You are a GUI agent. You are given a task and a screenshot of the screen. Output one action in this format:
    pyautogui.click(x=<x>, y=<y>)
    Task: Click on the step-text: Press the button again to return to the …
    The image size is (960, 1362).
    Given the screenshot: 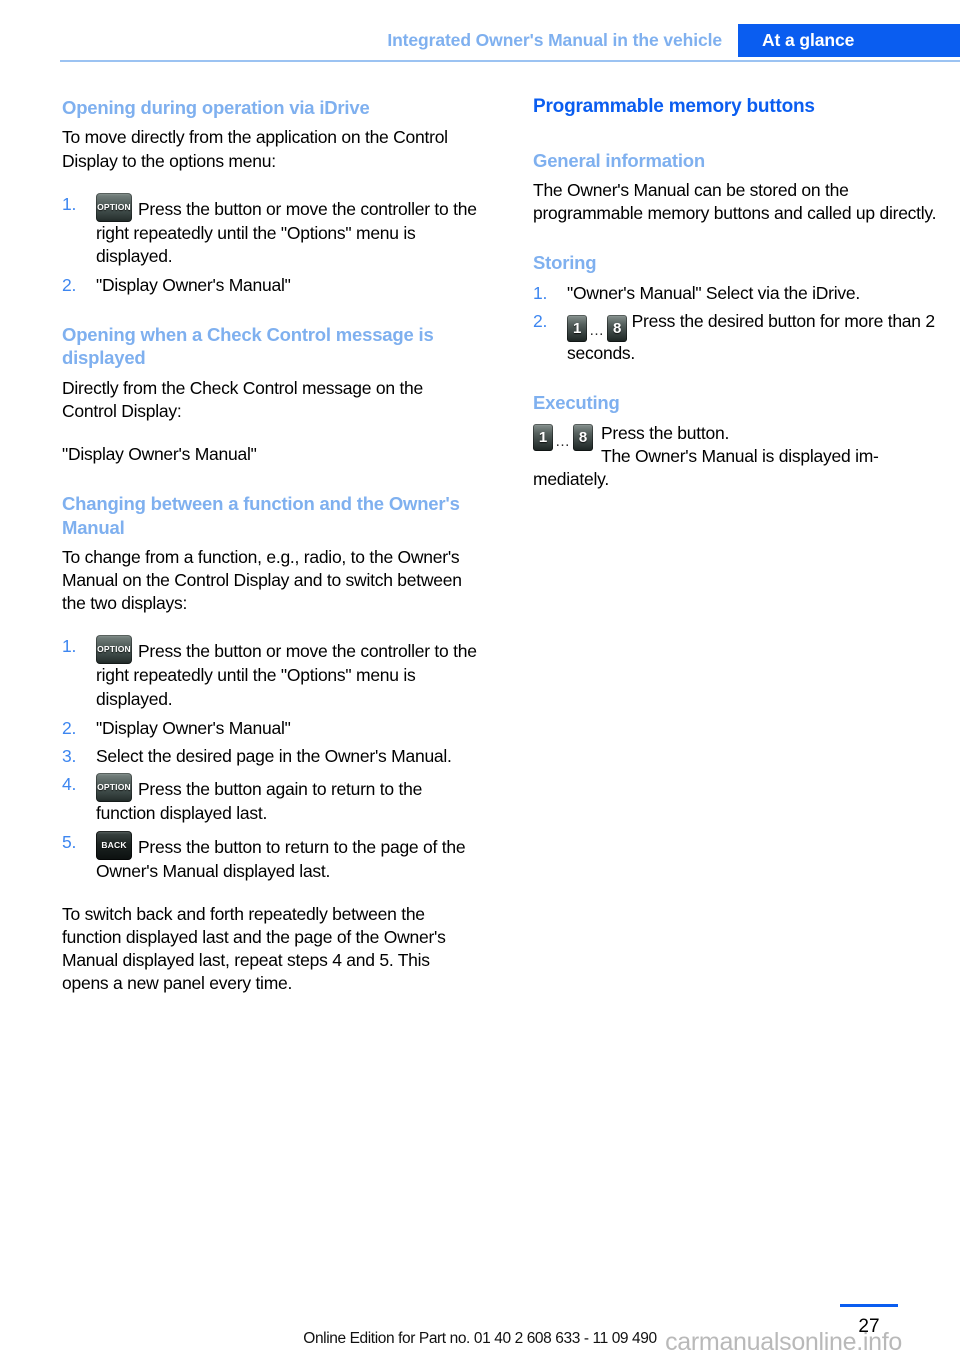 What is the action you would take?
    pyautogui.click(x=259, y=800)
    